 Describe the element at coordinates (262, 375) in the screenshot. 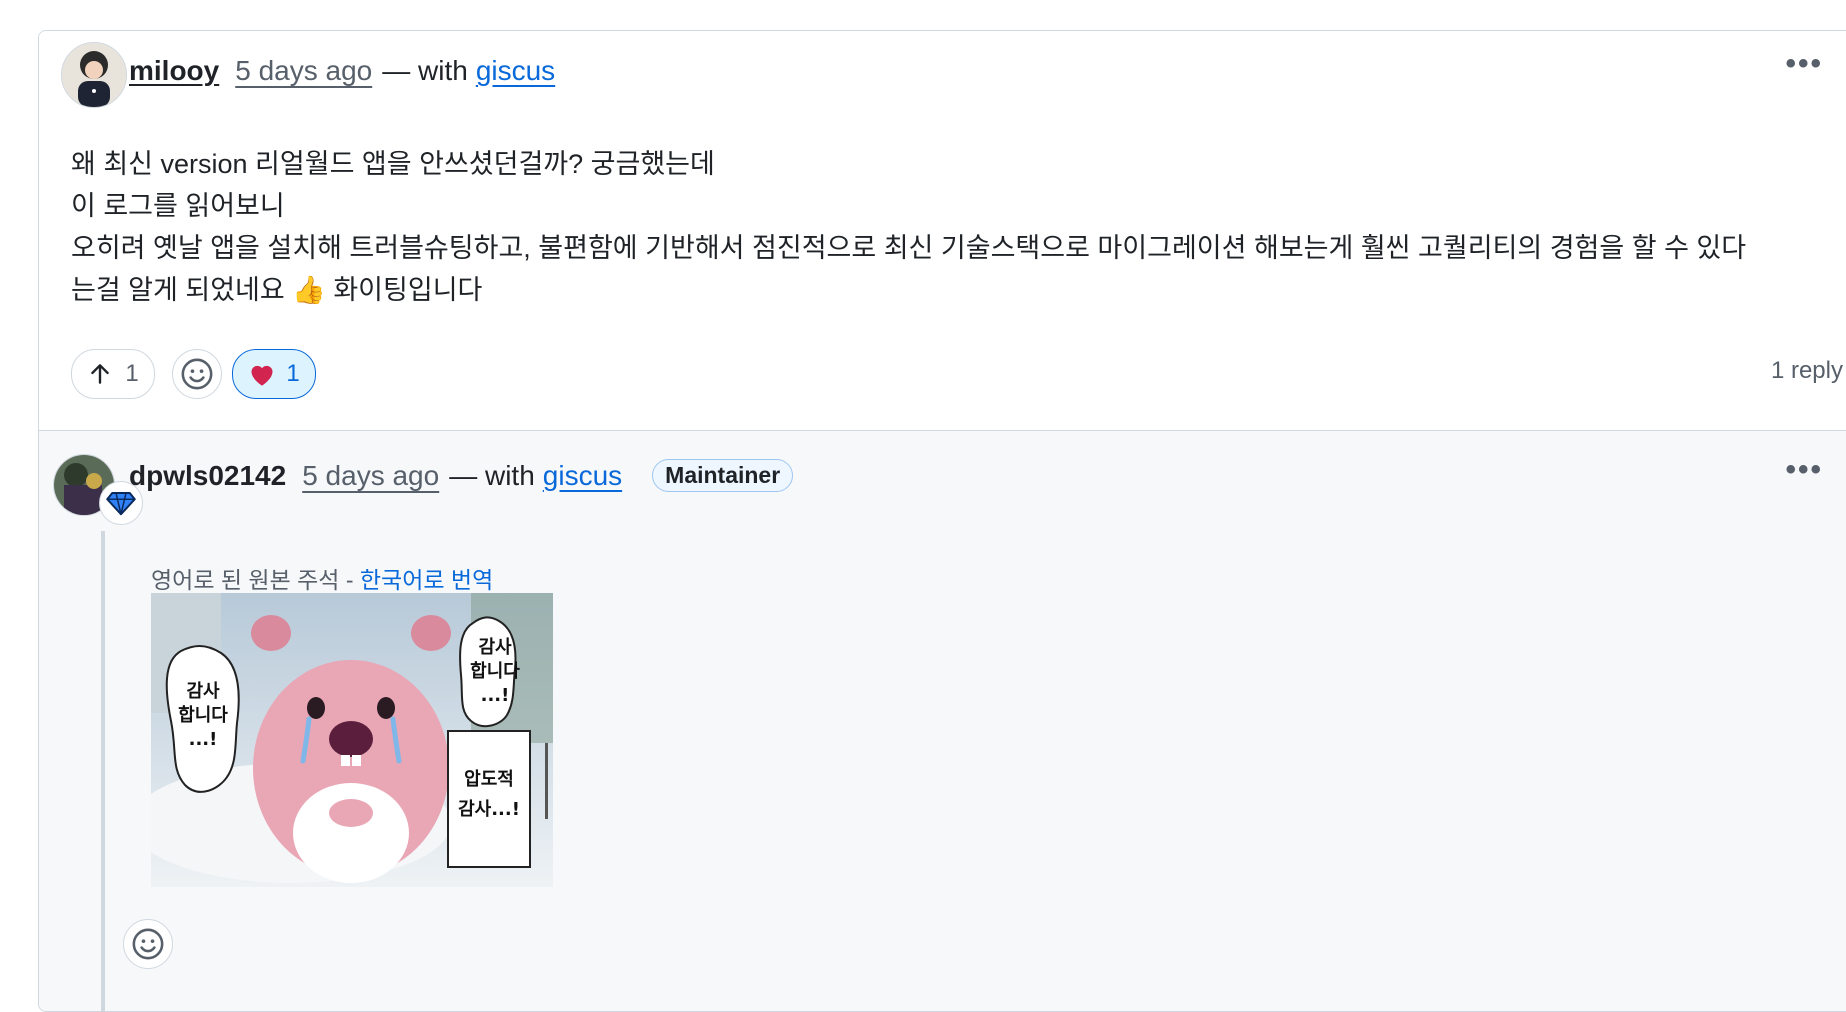

I see `heart-icon` at that location.